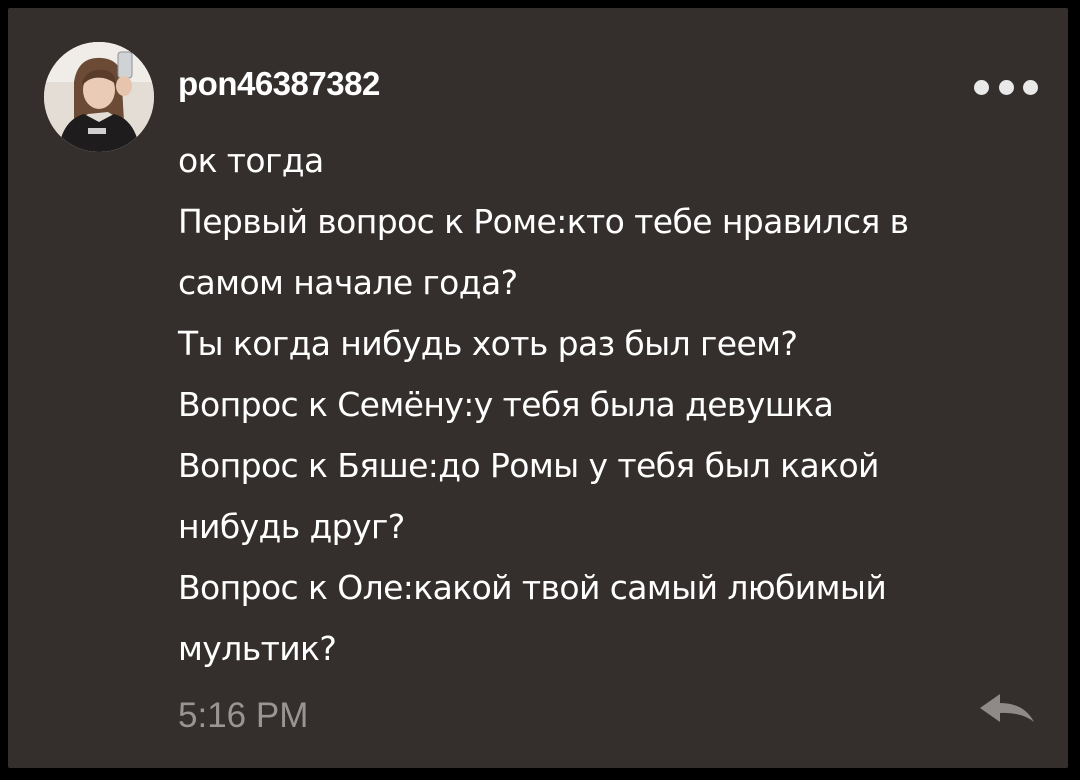 This screenshot has height=780, width=1080. I want to click on more-dots-icon, so click(1006, 87).